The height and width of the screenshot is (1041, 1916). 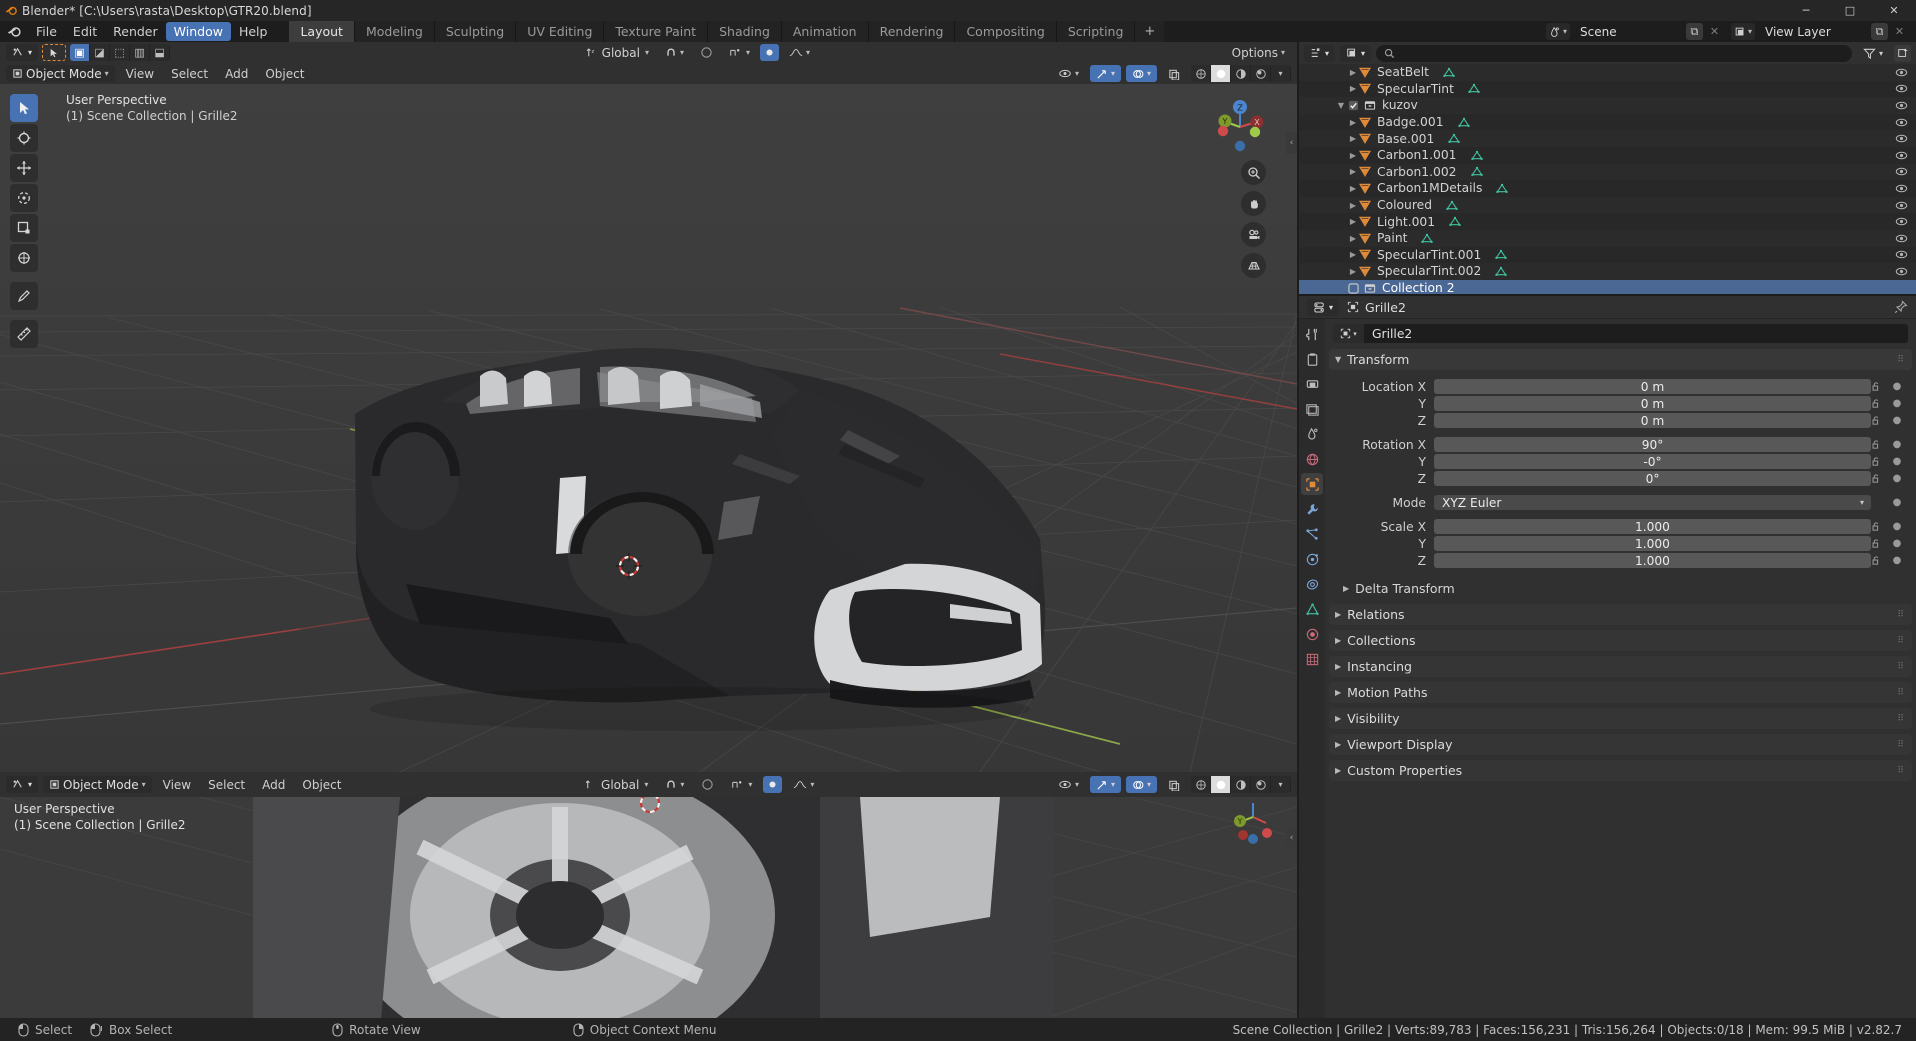 What do you see at coordinates (1714, 31) in the screenshot?
I see `unlink-scene-button: ✕` at bounding box center [1714, 31].